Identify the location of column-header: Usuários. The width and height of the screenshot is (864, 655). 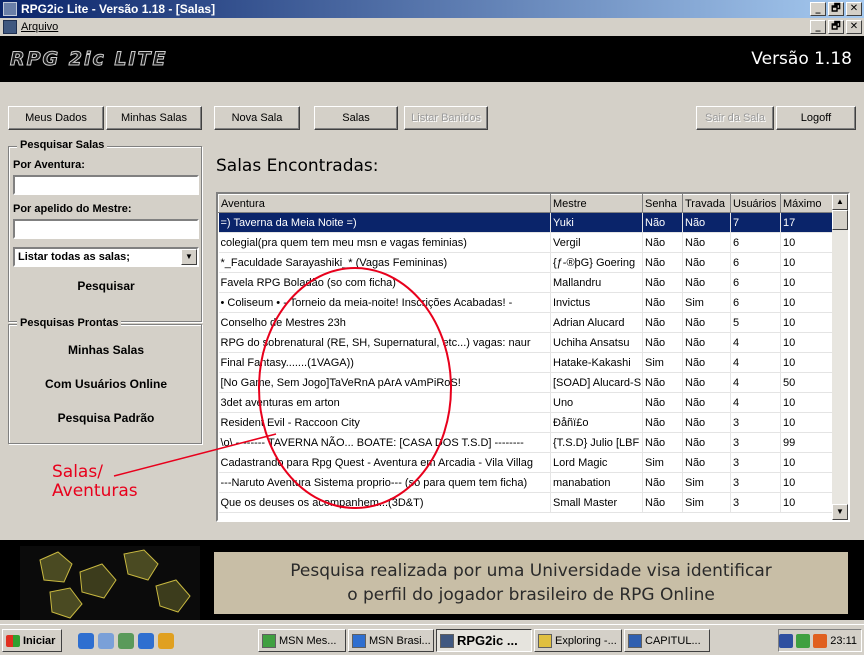
(755, 203).